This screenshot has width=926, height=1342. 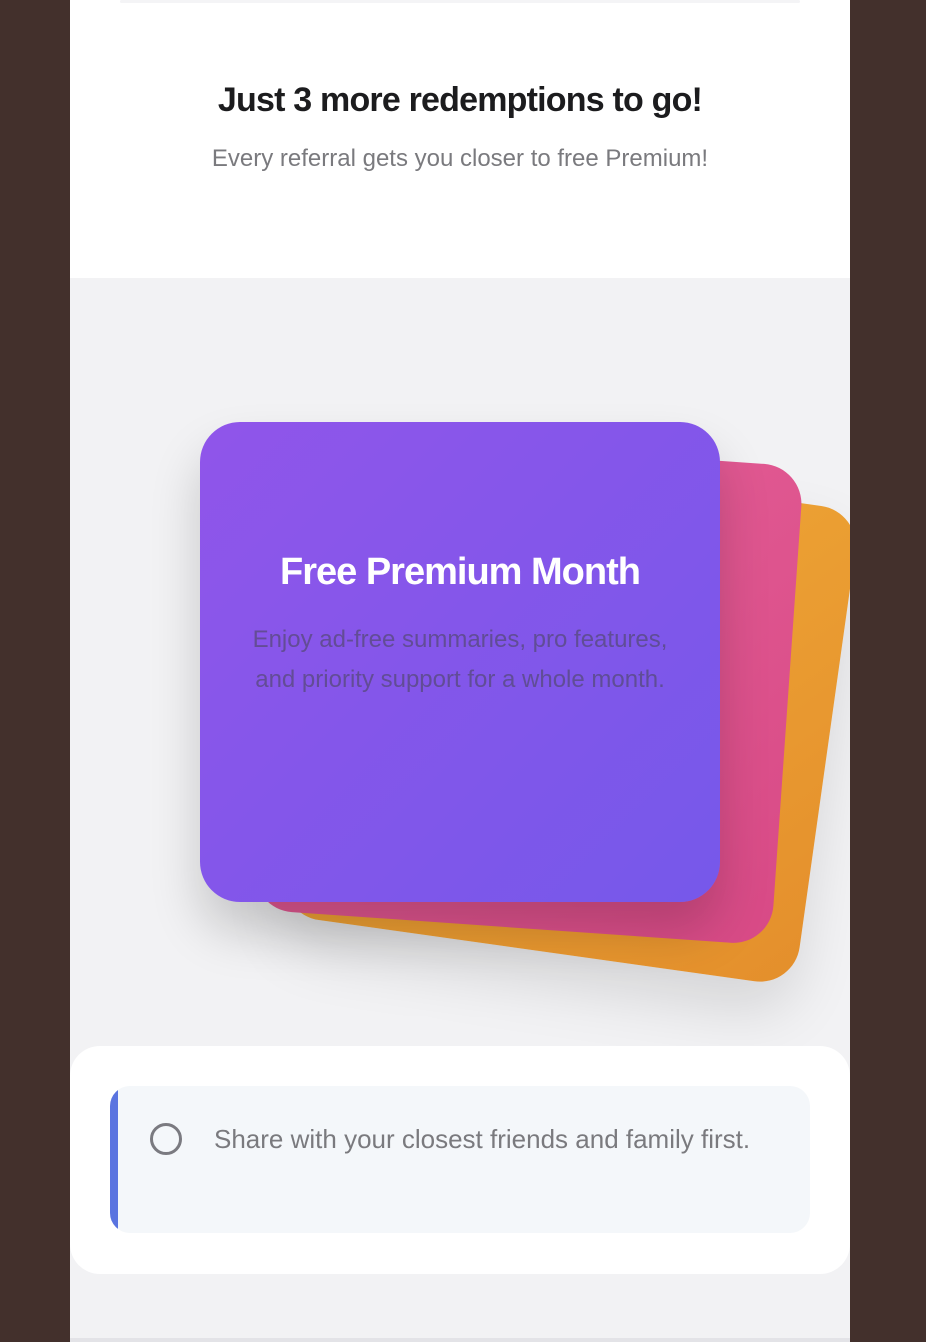 What do you see at coordinates (460, 1340) in the screenshot?
I see `bottom-divider` at bounding box center [460, 1340].